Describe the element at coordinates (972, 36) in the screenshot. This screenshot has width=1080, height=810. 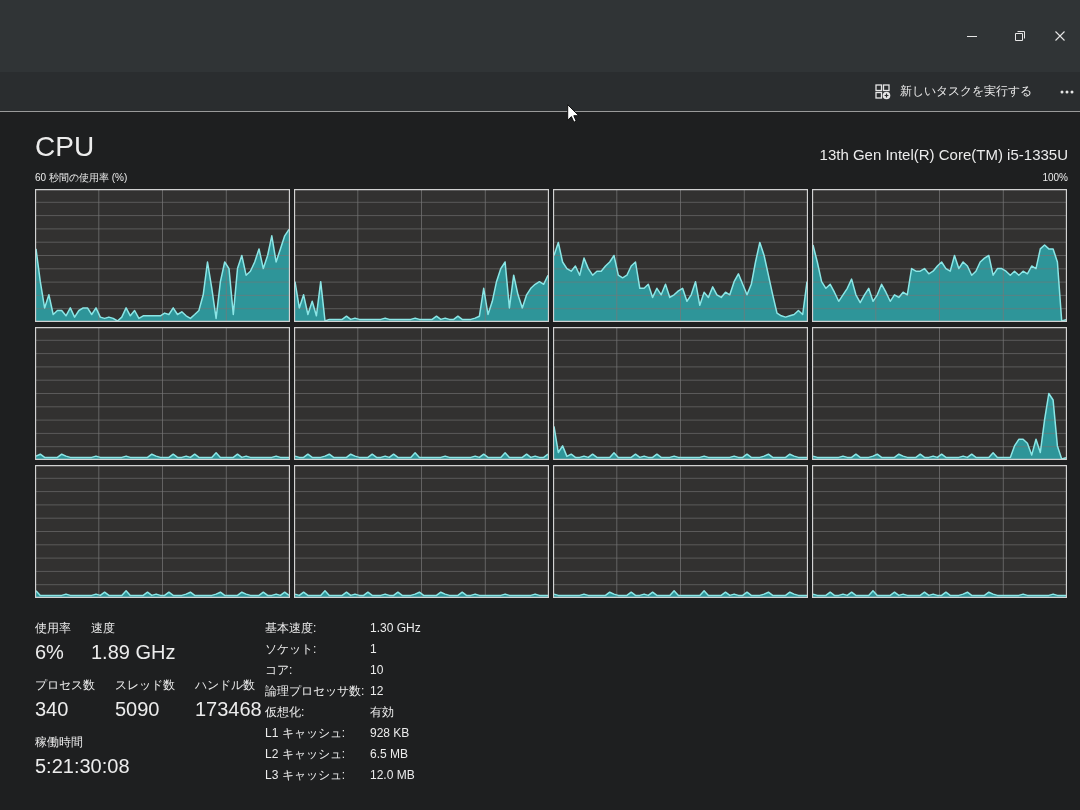
I see `minimize-icon` at that location.